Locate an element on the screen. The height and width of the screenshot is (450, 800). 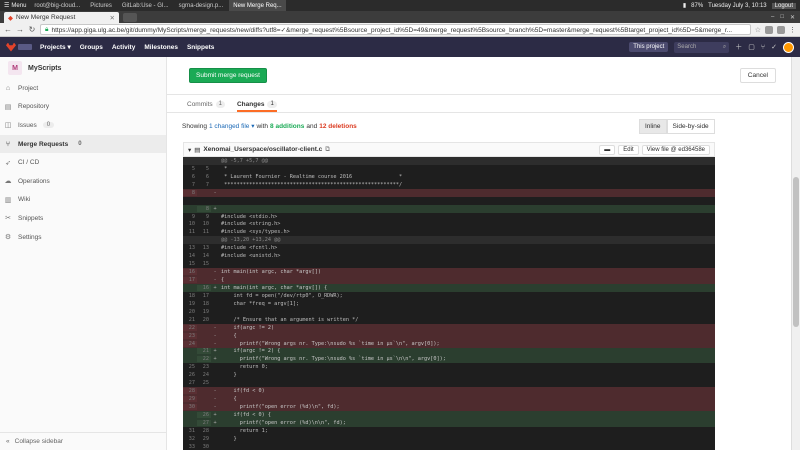
old-line-number: 11 is located at coordinates (190, 232).